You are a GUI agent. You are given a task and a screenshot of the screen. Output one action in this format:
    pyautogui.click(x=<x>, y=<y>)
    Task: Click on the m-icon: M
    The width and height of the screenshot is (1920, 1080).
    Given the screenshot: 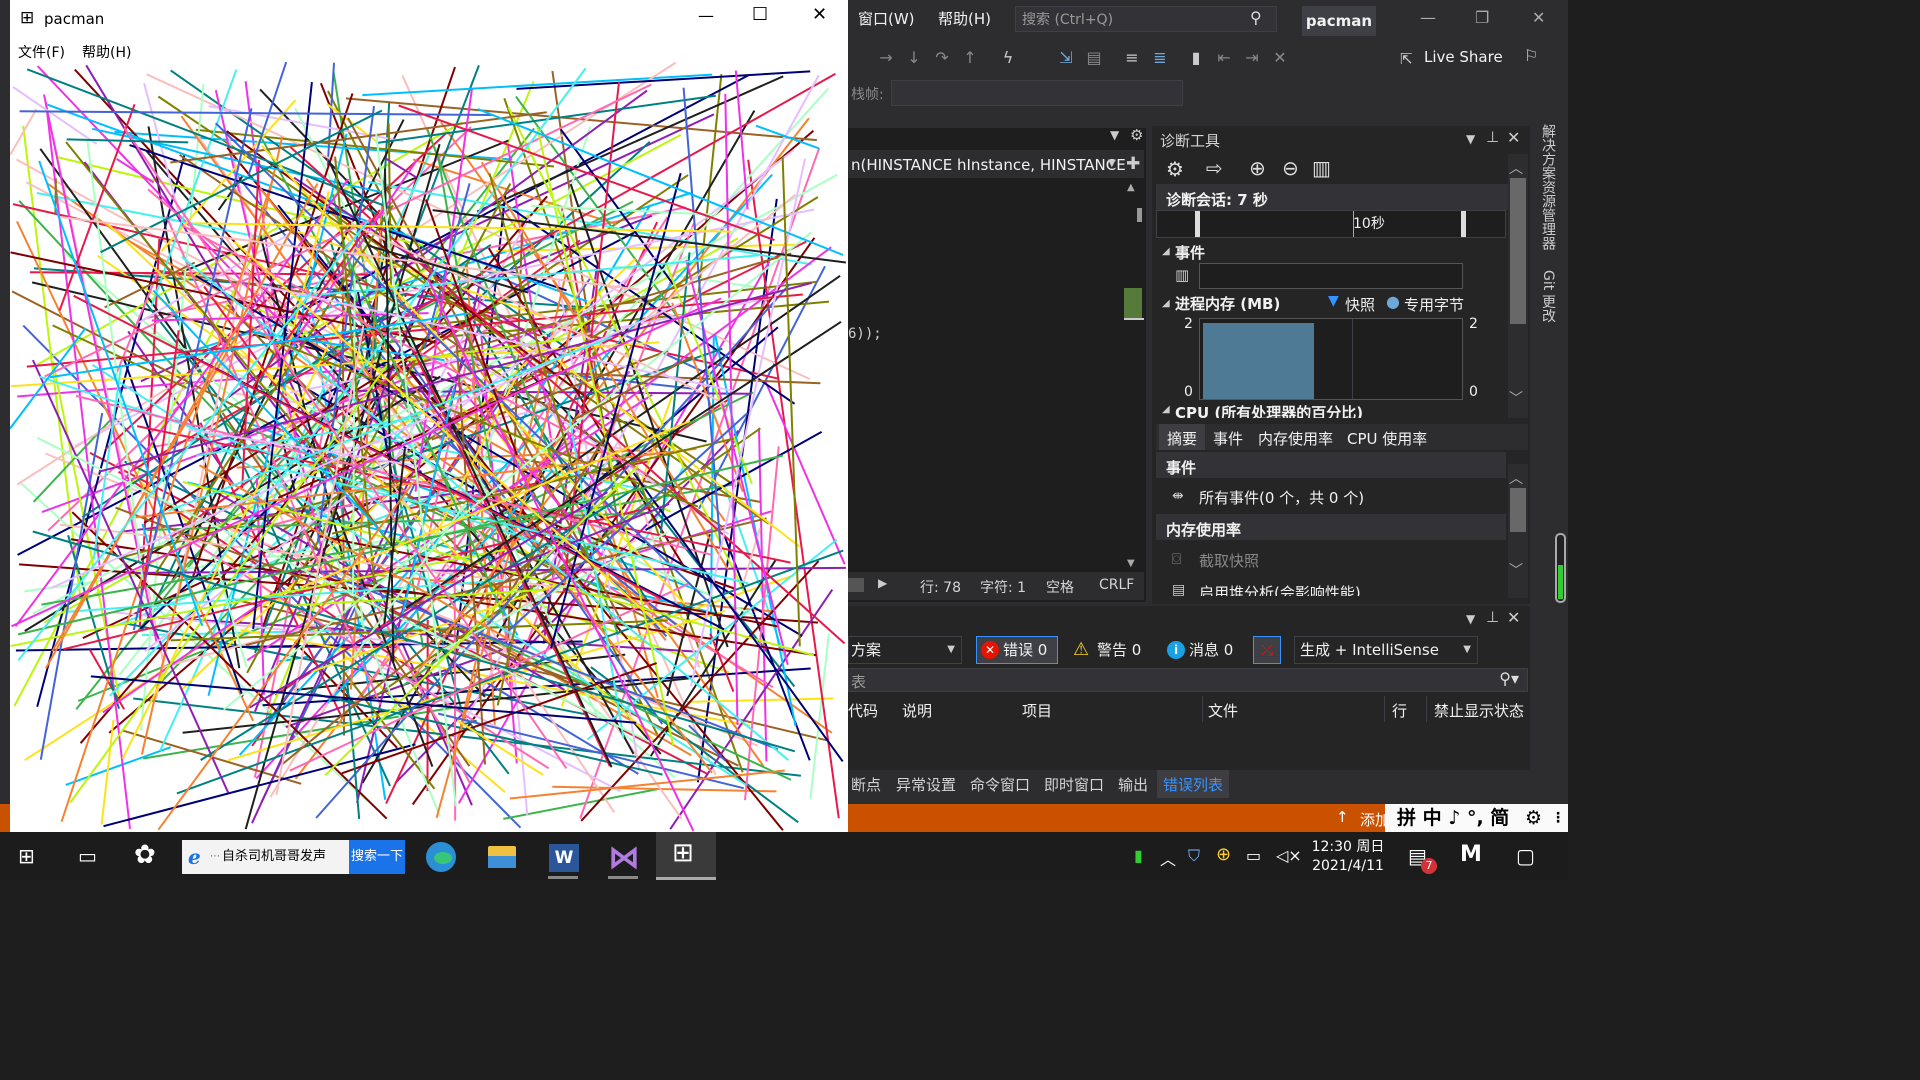 What is the action you would take?
    pyautogui.click(x=1471, y=854)
    